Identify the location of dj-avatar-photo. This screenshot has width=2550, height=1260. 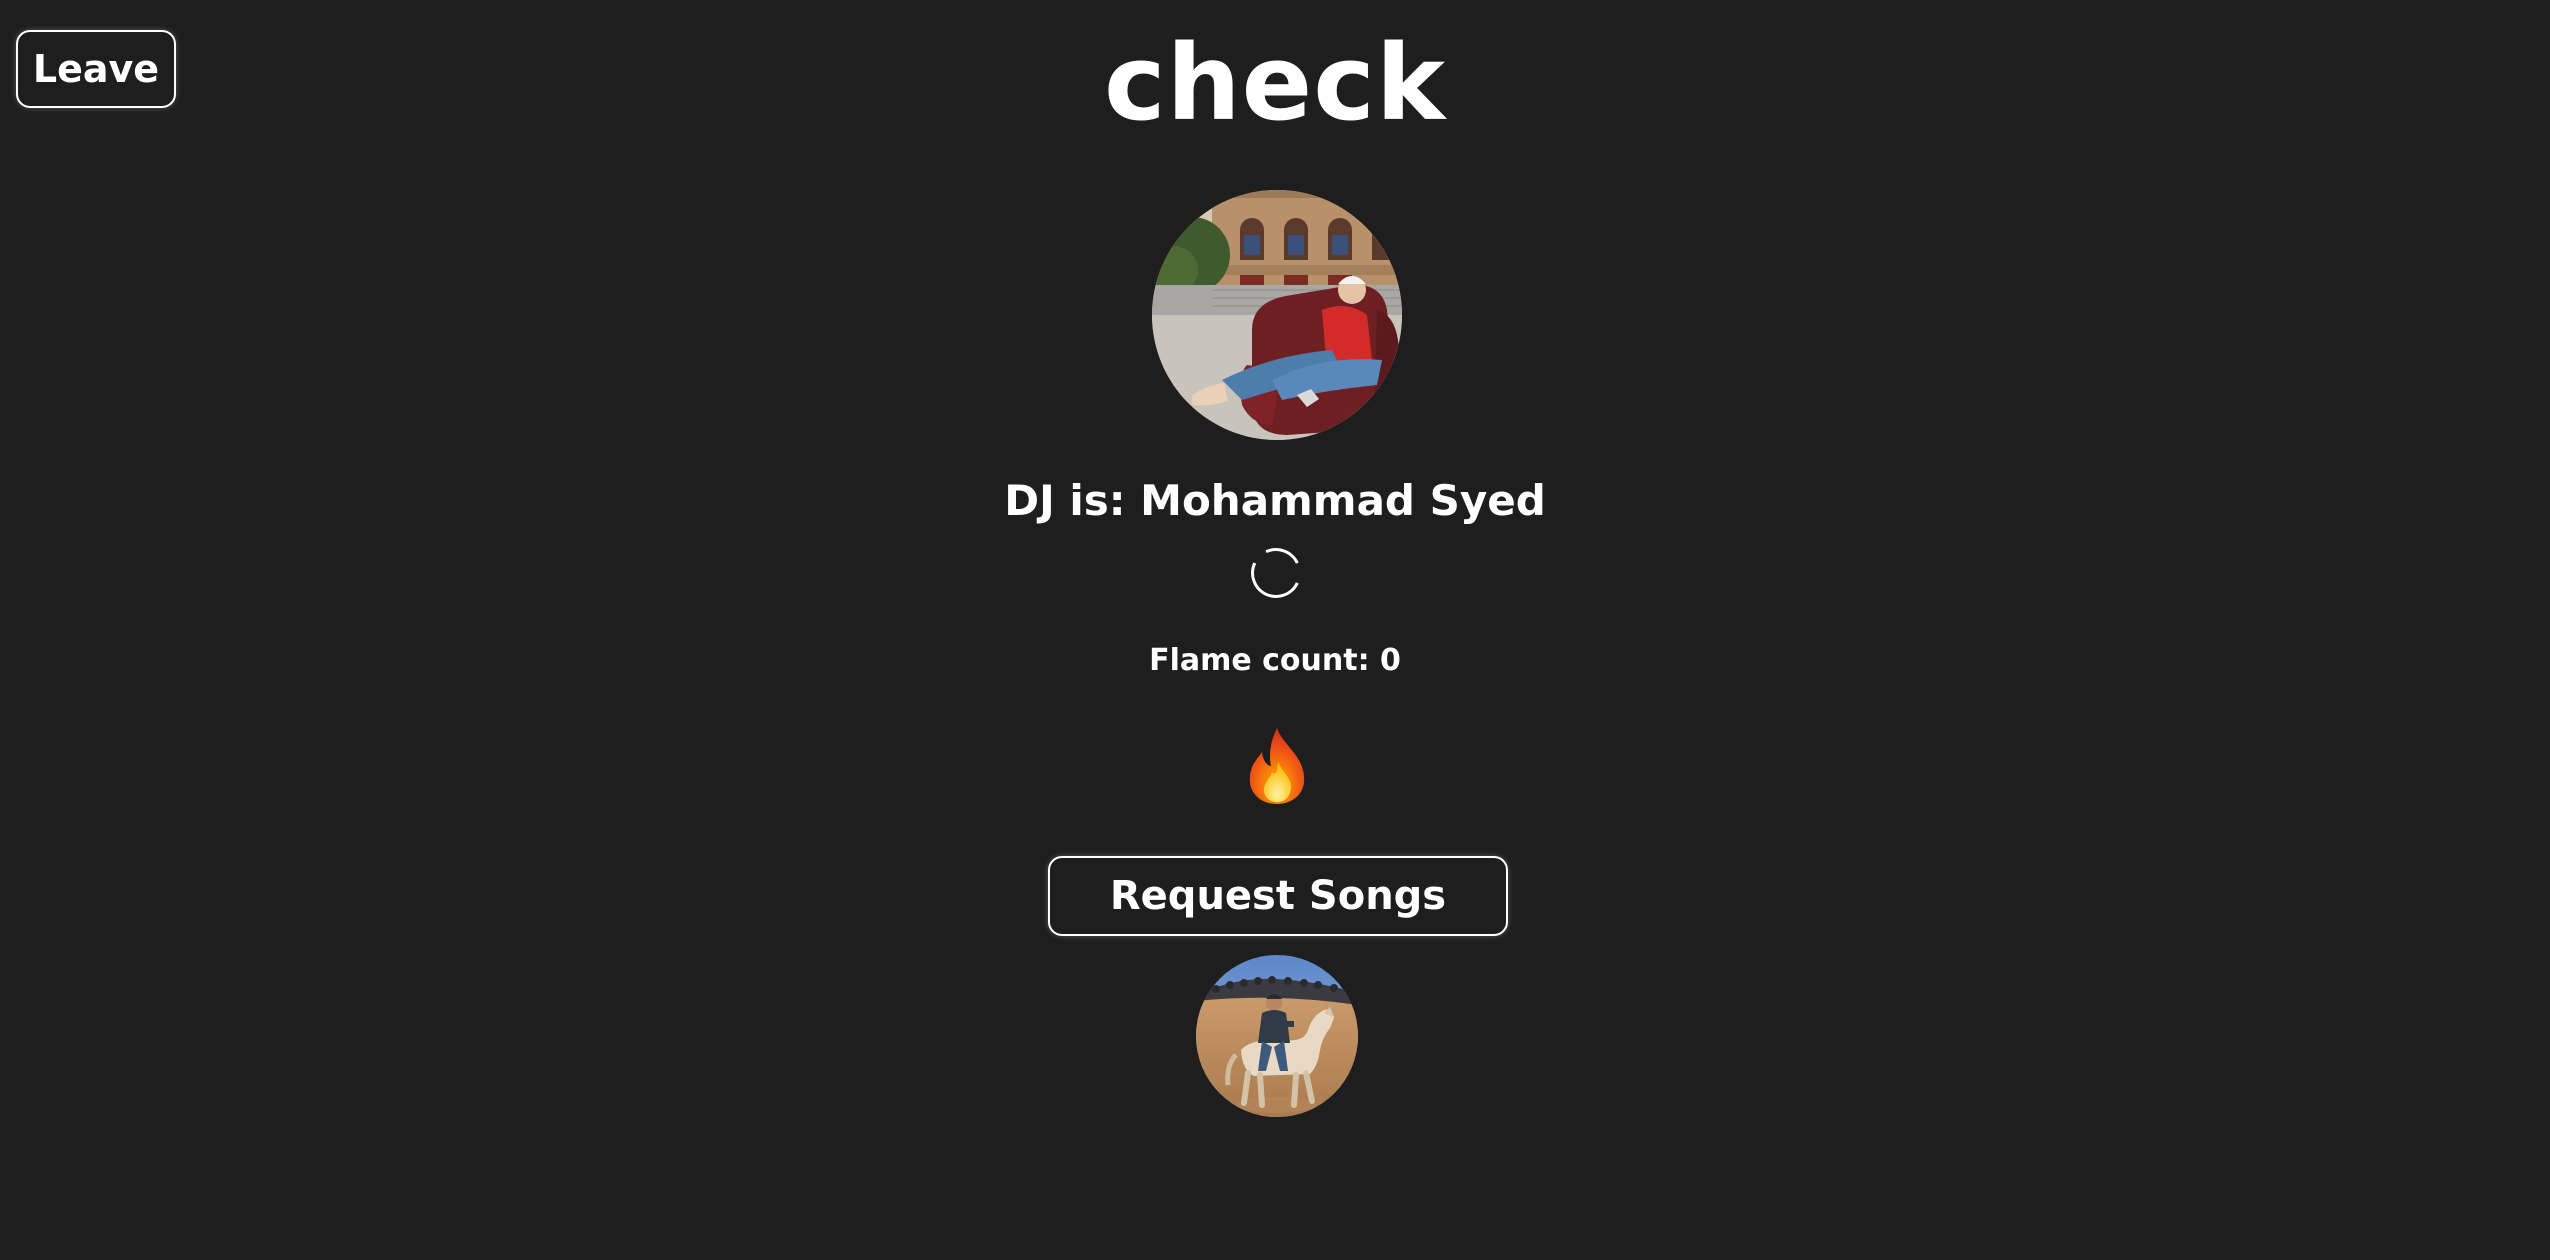
(1277, 315).